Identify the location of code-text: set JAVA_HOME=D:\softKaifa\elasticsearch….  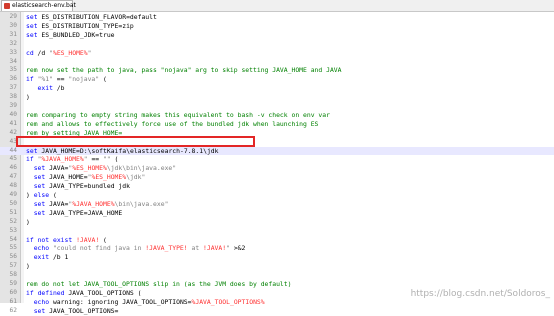
(287, 151).